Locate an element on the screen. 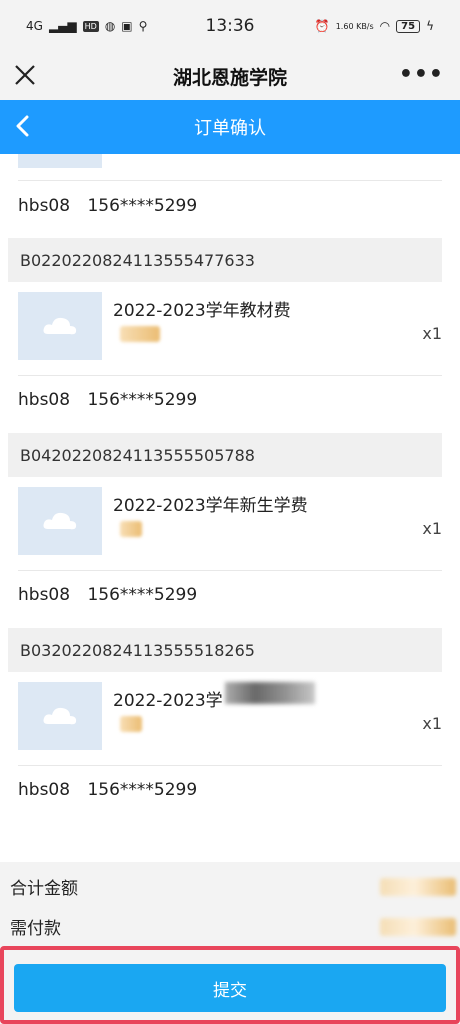  nav-bar: 订单确认 is located at coordinates (230, 127).